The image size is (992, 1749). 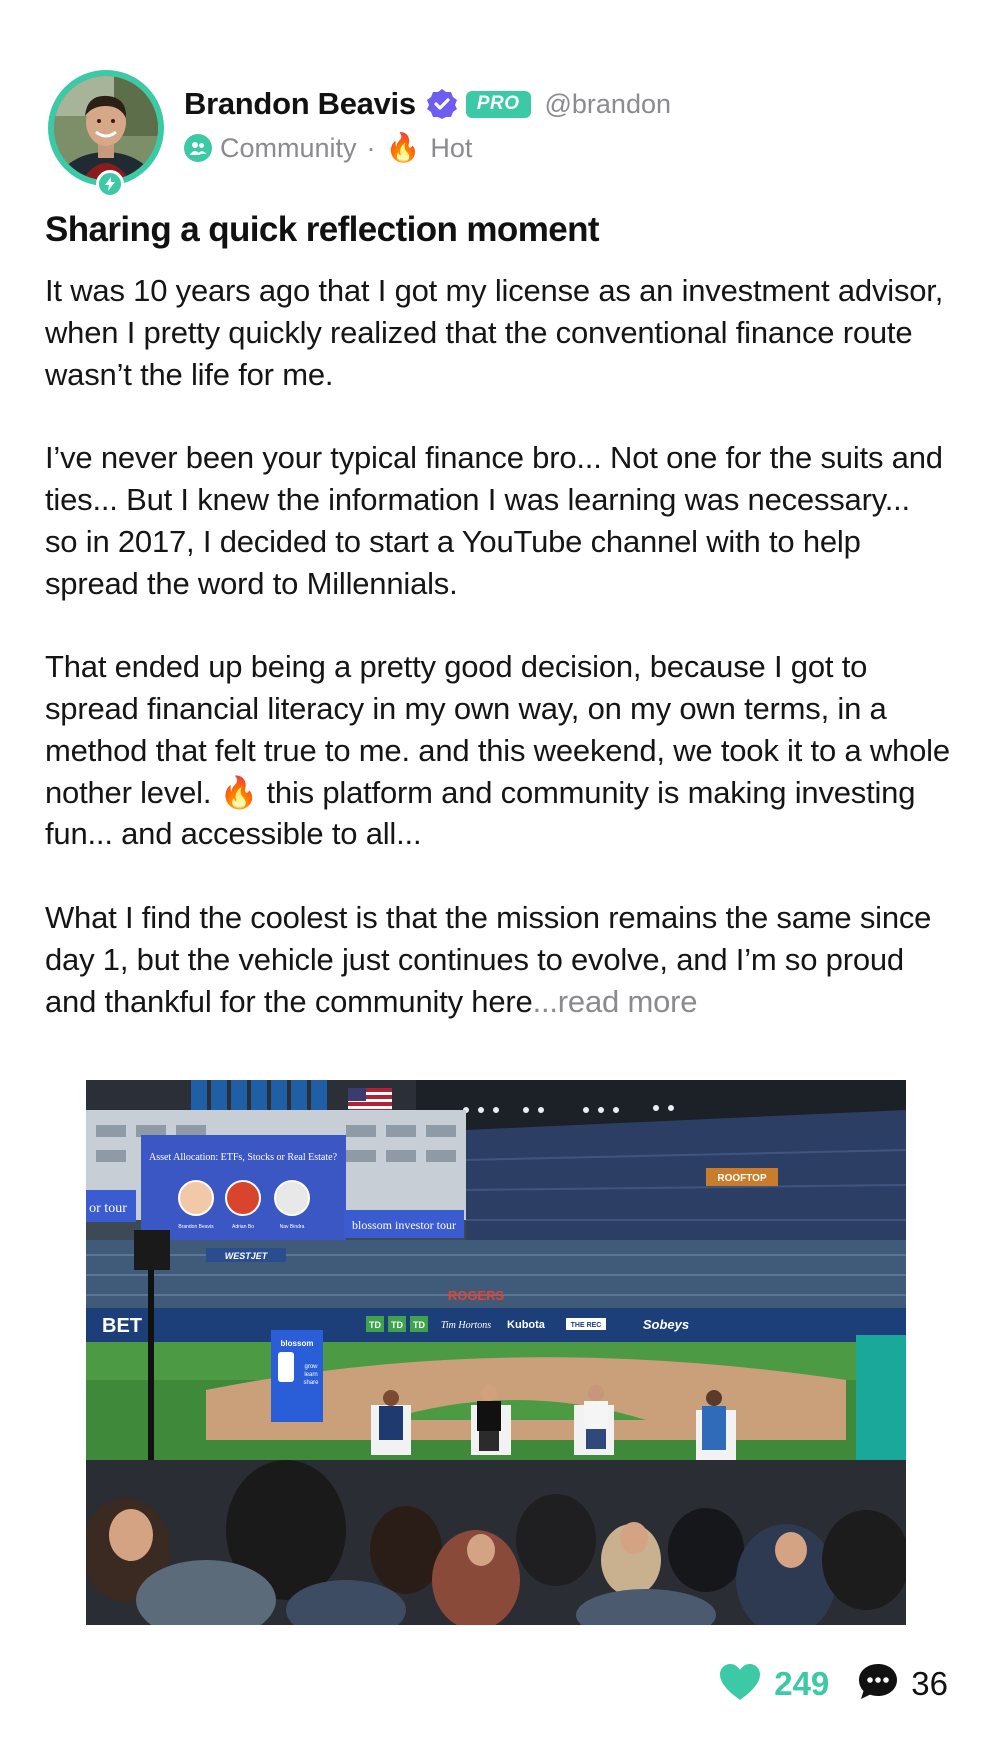 I want to click on community-icon, so click(x=198, y=148).